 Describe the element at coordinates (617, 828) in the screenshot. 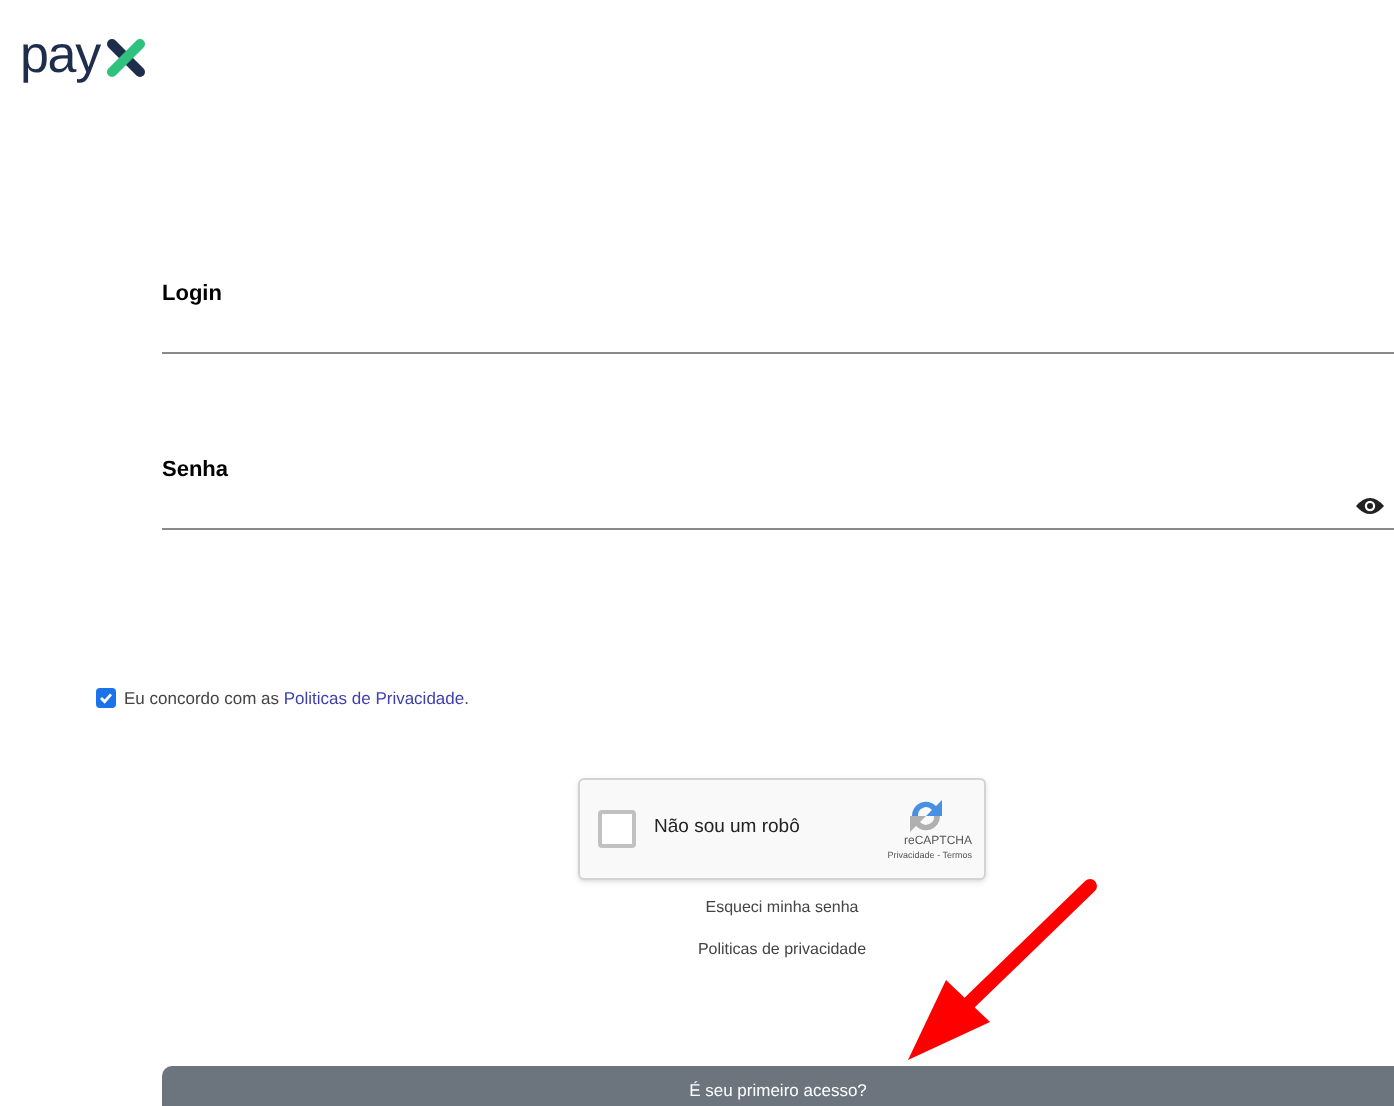

I see `recaptcha-checkbox` at that location.